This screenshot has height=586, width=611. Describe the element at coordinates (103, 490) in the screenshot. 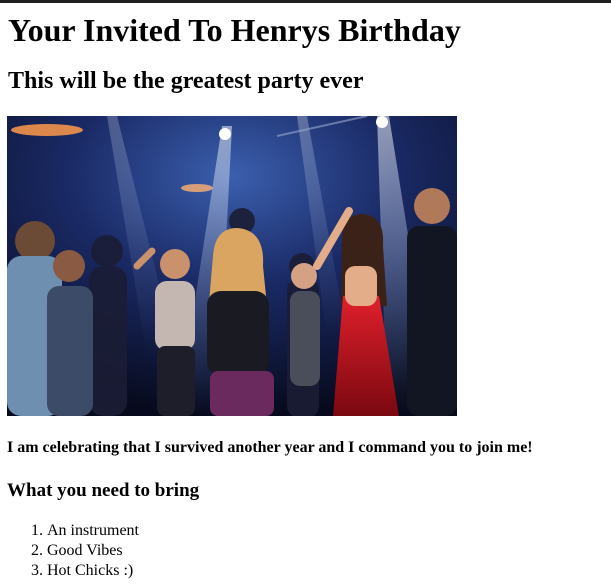

I see `bring-heading: What you need to bring` at that location.